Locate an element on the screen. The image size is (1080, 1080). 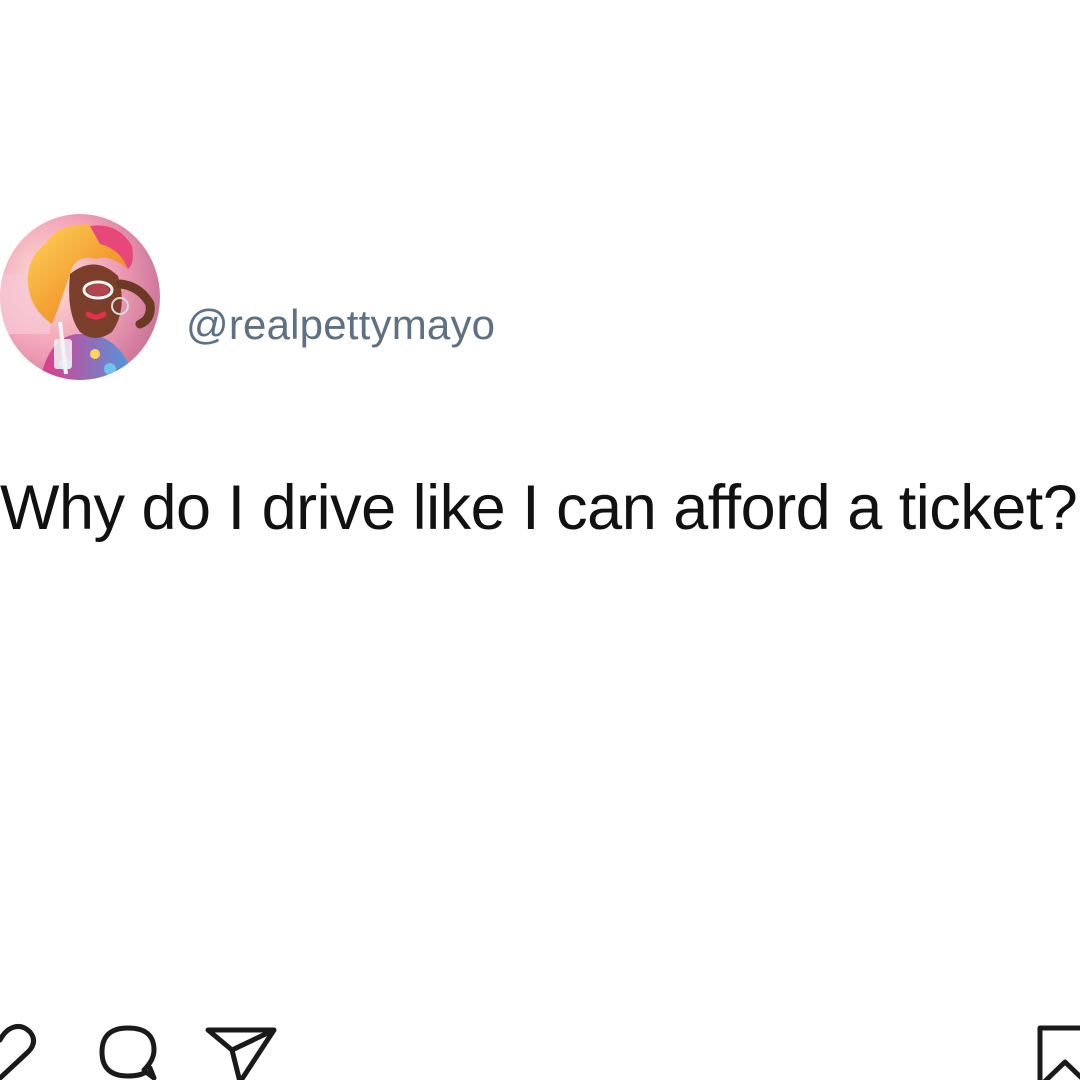
comment-icon is located at coordinates (128, 1051).